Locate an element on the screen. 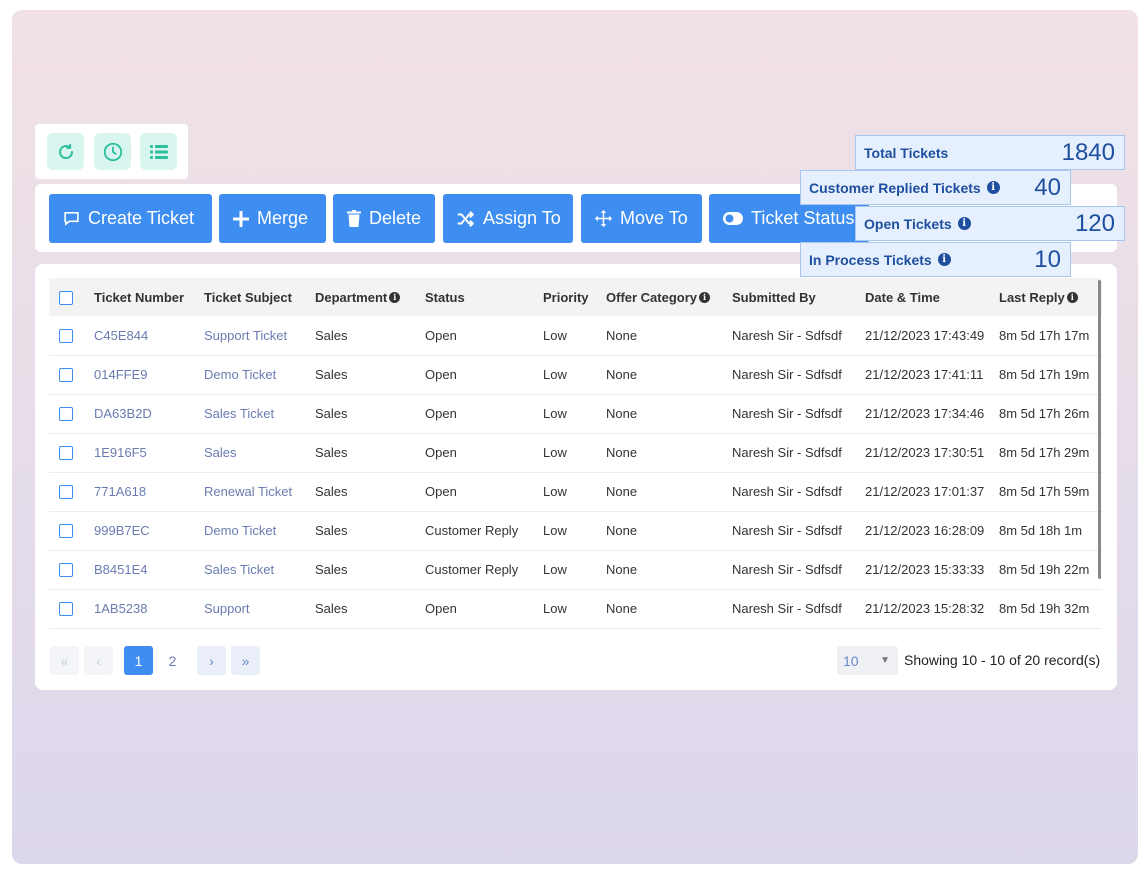 This screenshot has width=1147, height=878. datetime-cell: 21/12/2023 17:41:11 is located at coordinates (924, 374).